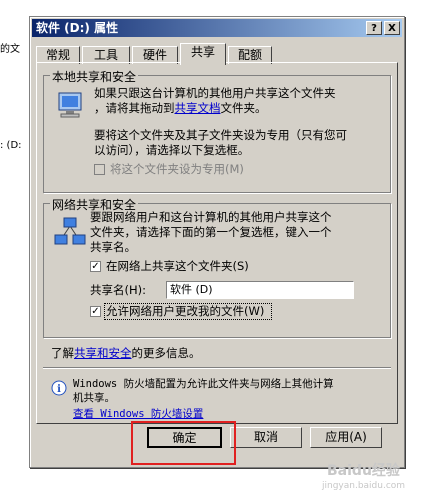  Describe the element at coordinates (203, 384) in the screenshot. I see `firewall-line1: Windows 防火墙配置为允许此文件夹与网络上其他计算` at that location.